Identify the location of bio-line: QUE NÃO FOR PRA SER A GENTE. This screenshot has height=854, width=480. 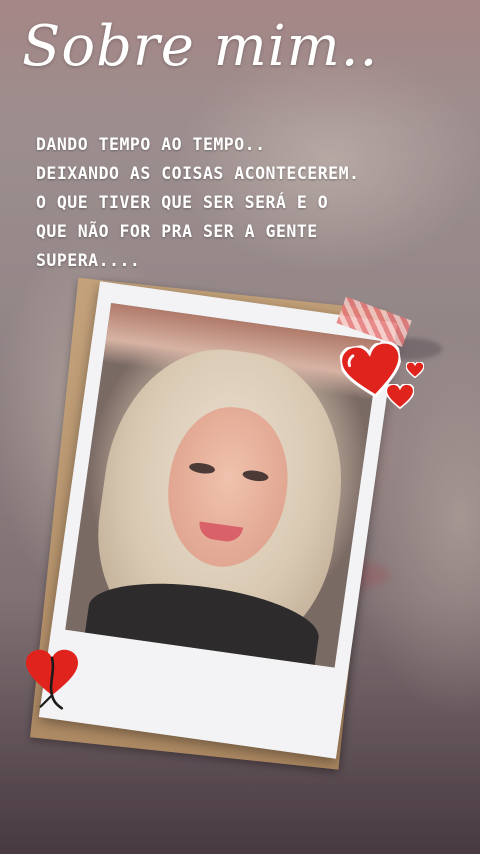
(177, 231).